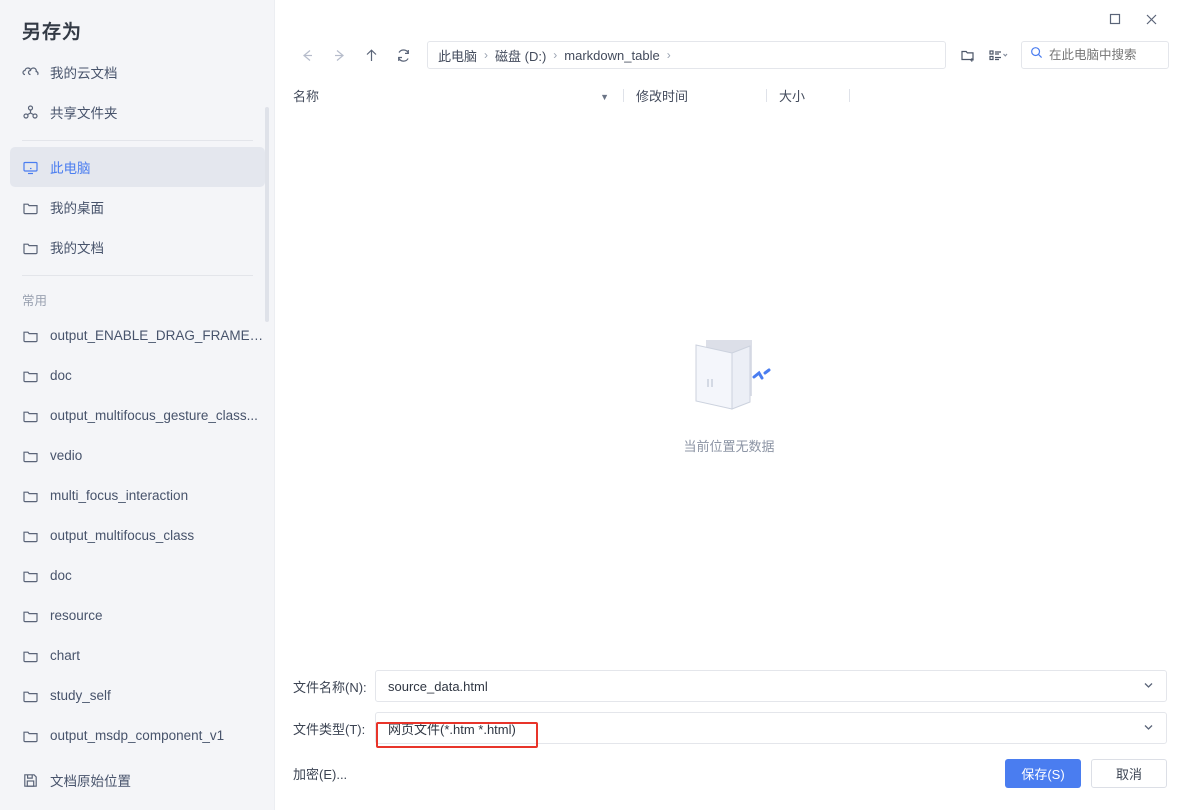 Image resolution: width=1183 pixels, height=810 pixels. What do you see at coordinates (80, 695) in the screenshot?
I see `sidebar-item-label: study_self` at bounding box center [80, 695].